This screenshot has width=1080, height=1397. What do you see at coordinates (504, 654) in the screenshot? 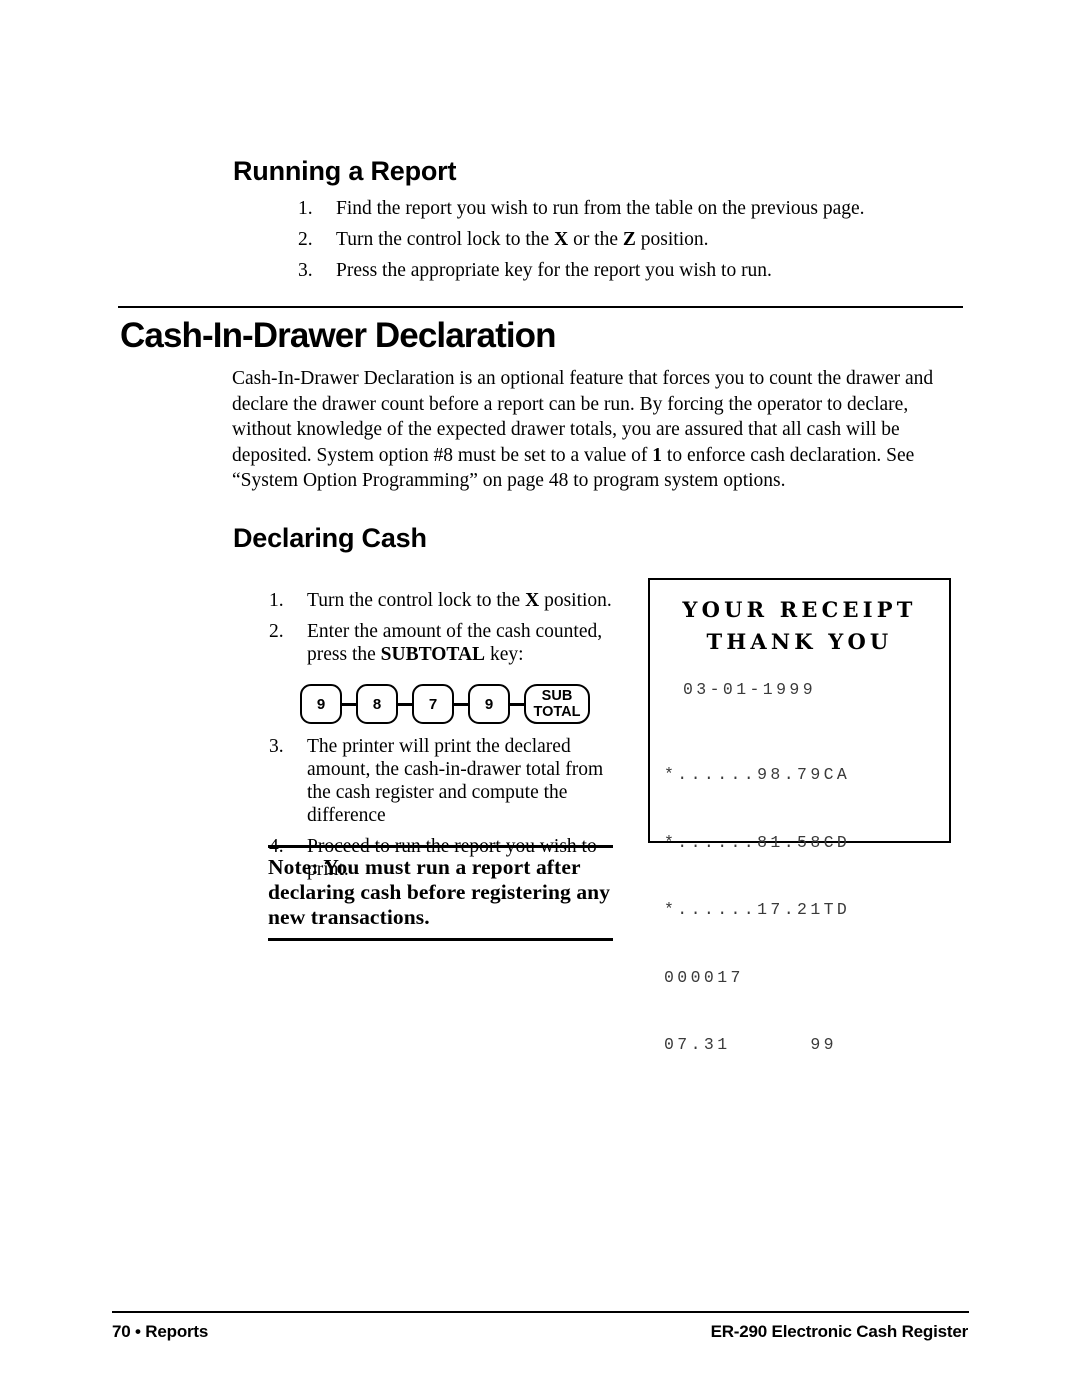
I see `list-item-text-post: key:` at bounding box center [504, 654].